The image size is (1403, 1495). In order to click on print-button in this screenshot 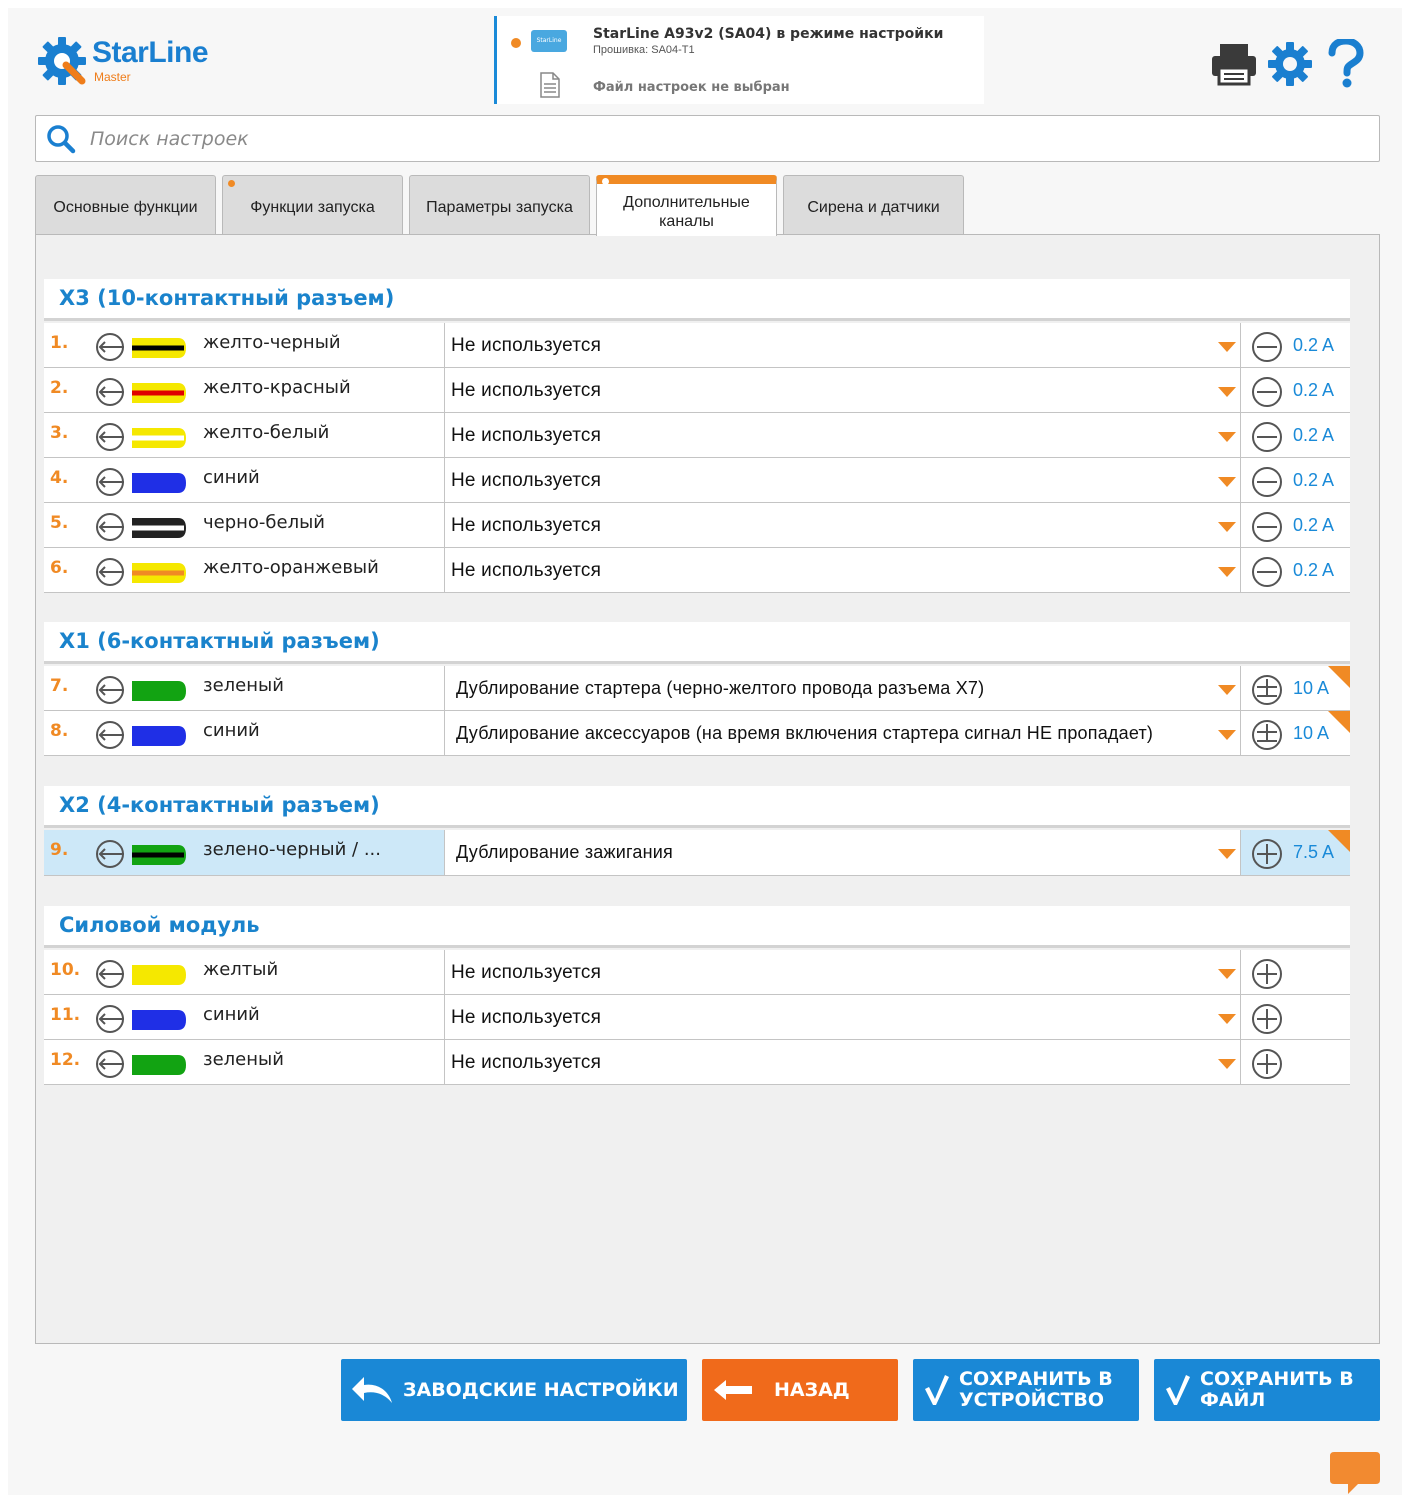, I will do `click(1234, 64)`.